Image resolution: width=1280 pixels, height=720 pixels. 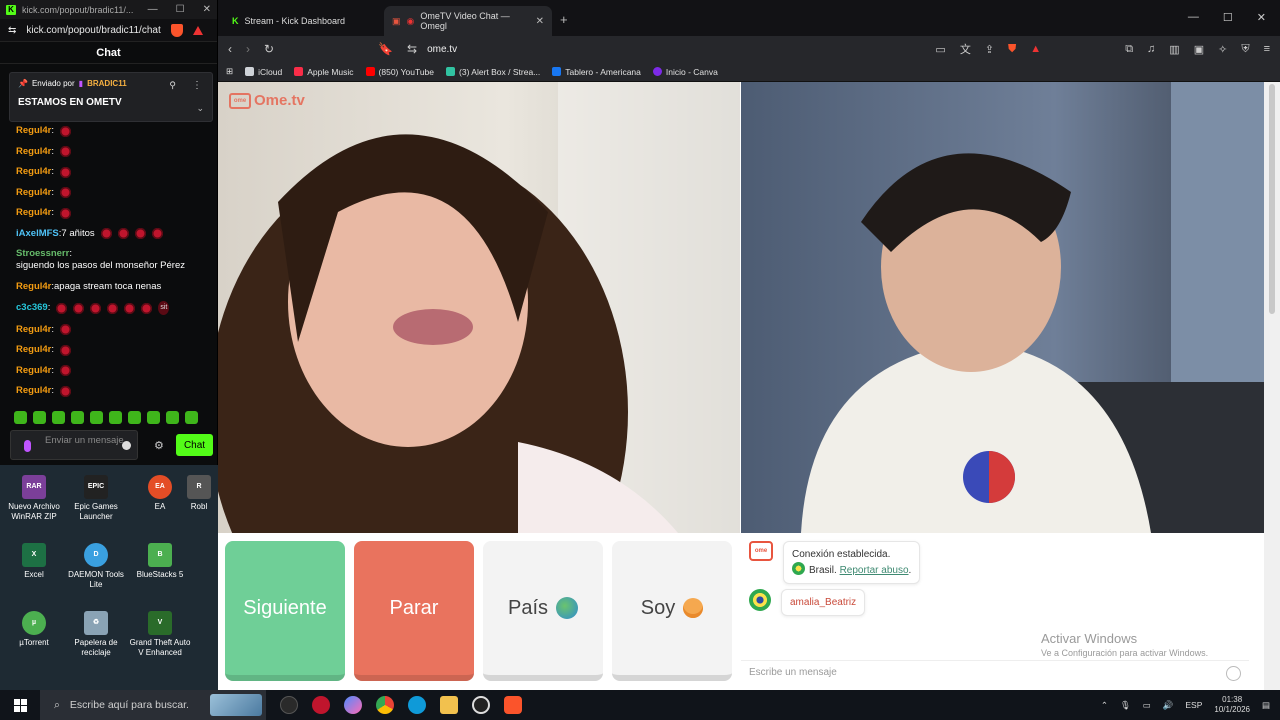 I want to click on bookmark-label: Apple Music, so click(x=330, y=72).